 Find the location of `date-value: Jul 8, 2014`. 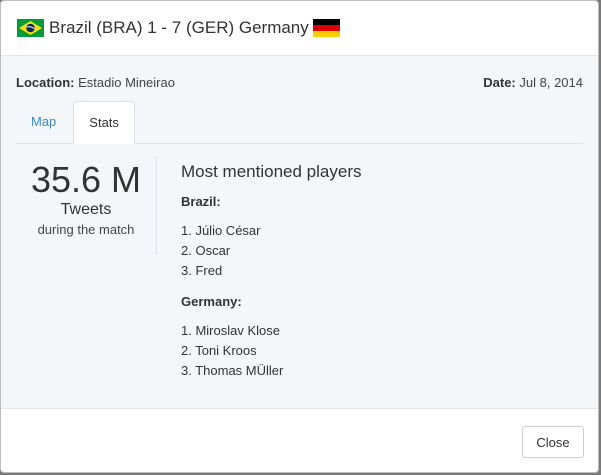

date-value: Jul 8, 2014 is located at coordinates (551, 82).